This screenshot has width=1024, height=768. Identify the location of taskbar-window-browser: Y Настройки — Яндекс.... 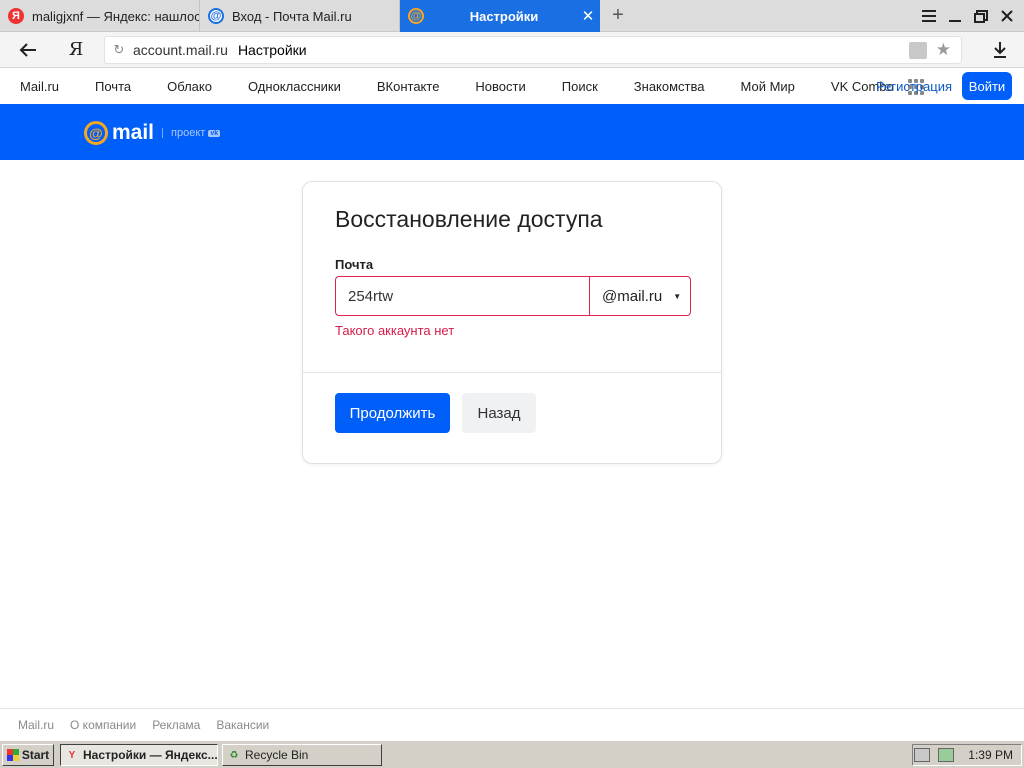
(139, 755).